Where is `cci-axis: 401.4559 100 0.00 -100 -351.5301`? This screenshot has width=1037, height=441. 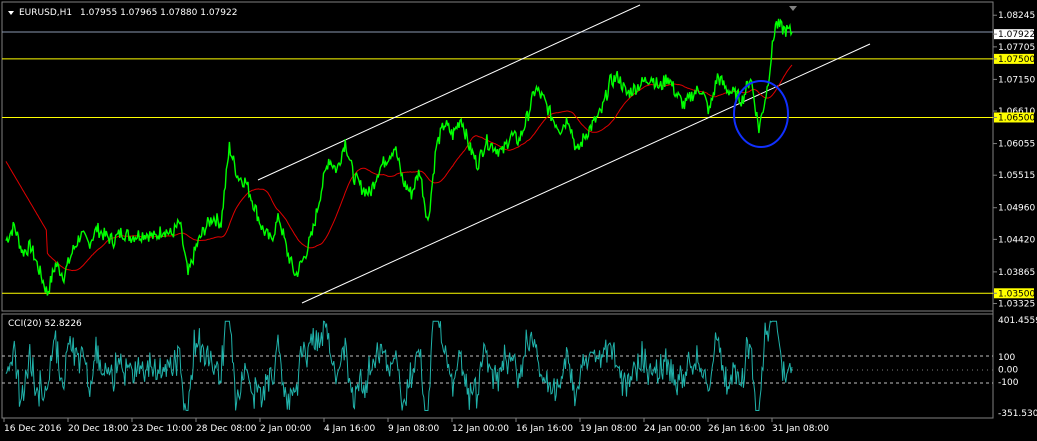
cci-axis: 401.4559 100 0.00 -100 -351.5301 is located at coordinates (1017, 367).